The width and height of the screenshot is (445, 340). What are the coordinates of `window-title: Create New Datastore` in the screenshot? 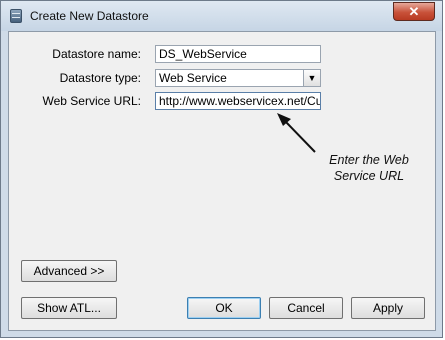 It's located at (89, 16).